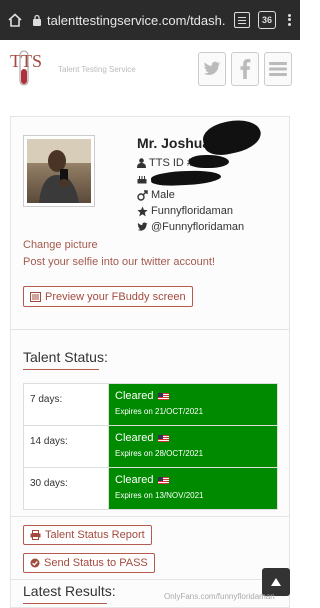 This screenshot has height=608, width=320. What do you see at coordinates (65, 357) in the screenshot?
I see `talent-status-title: Talent Status:` at bounding box center [65, 357].